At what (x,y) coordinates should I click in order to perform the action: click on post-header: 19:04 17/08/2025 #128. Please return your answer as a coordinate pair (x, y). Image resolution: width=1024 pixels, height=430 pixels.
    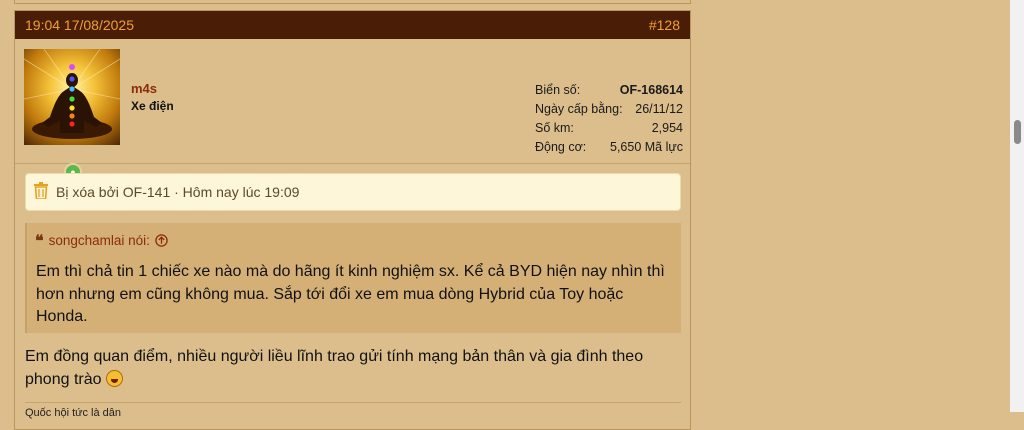
    Looking at the image, I should click on (352, 25).